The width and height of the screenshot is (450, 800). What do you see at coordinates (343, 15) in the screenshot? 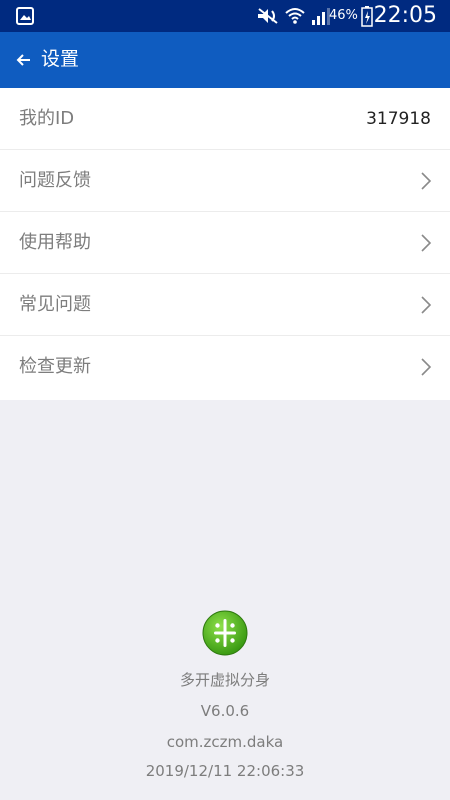
I see `battery-percentage: 46%` at bounding box center [343, 15].